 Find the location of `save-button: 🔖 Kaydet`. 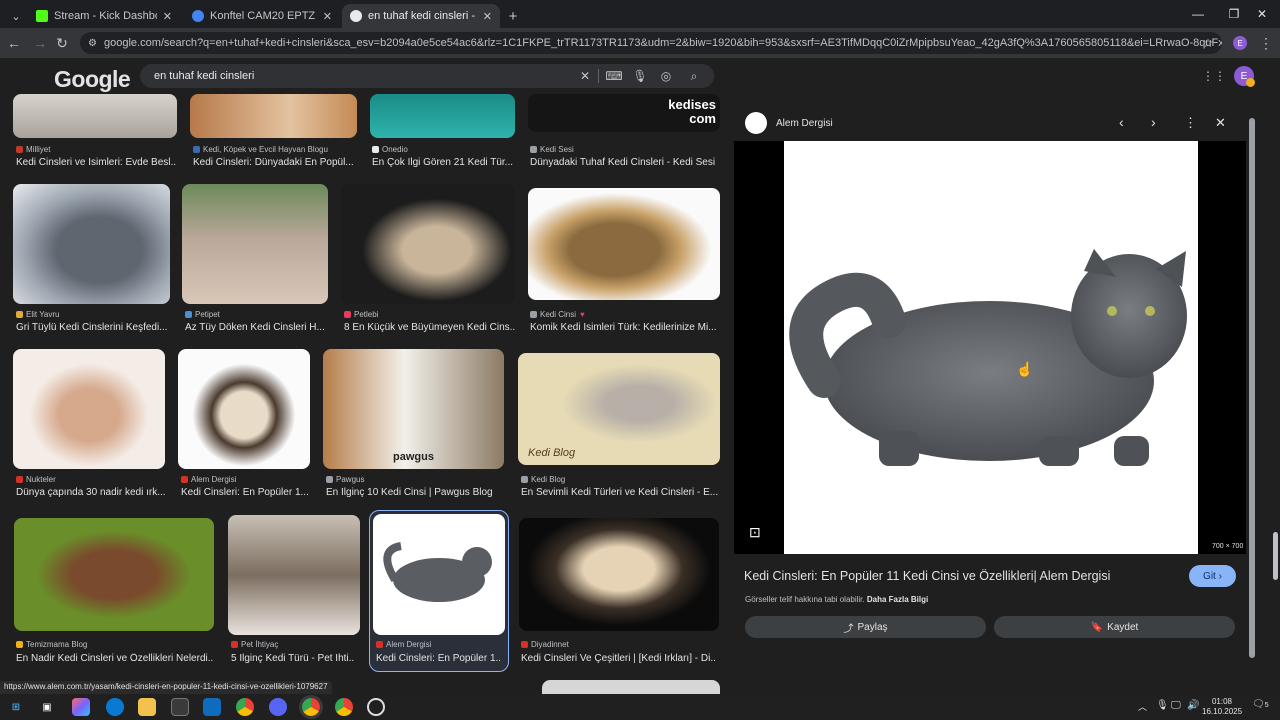

save-button: 🔖 Kaydet is located at coordinates (1114, 627).